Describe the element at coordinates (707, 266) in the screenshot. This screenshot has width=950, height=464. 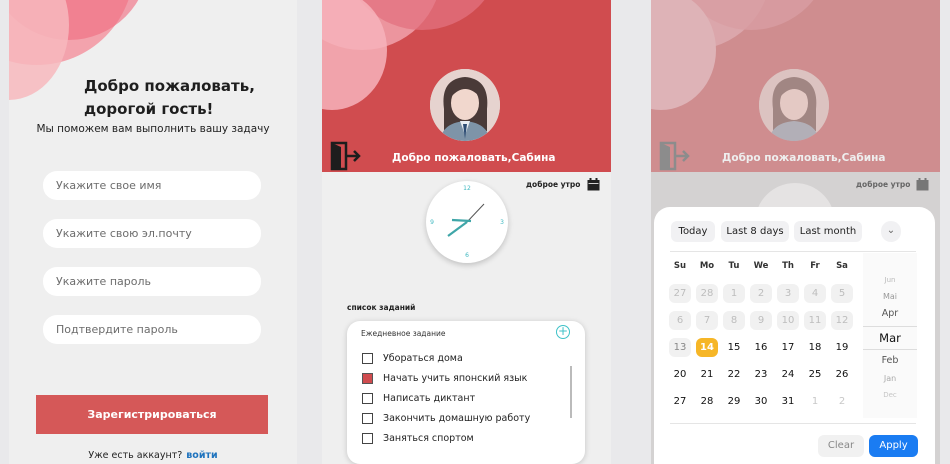
I see `weekday-label: Mo` at that location.